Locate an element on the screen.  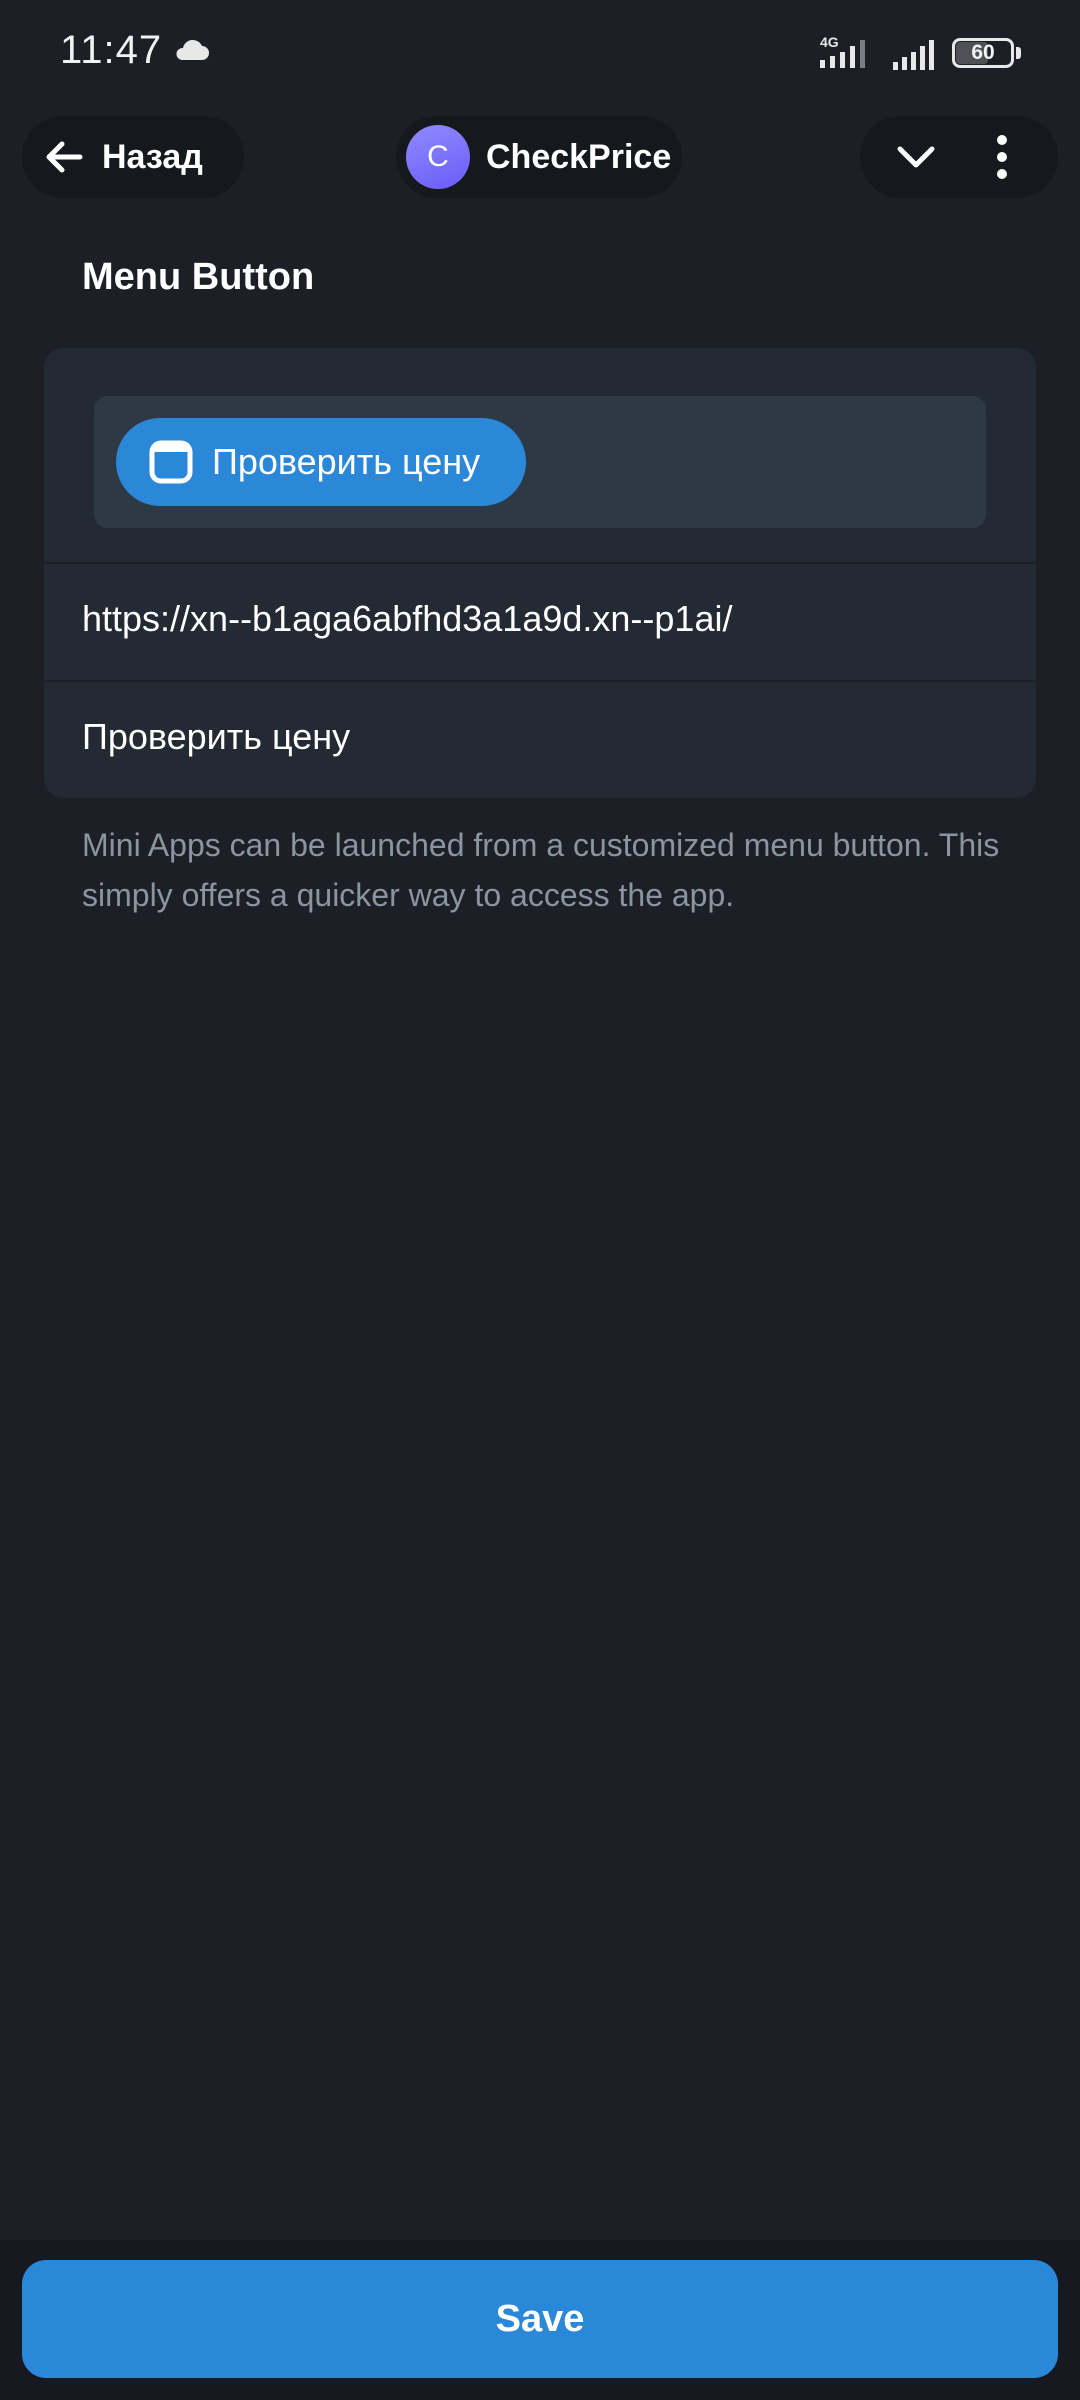
battery-icon: 60 is located at coordinates (987, 54).